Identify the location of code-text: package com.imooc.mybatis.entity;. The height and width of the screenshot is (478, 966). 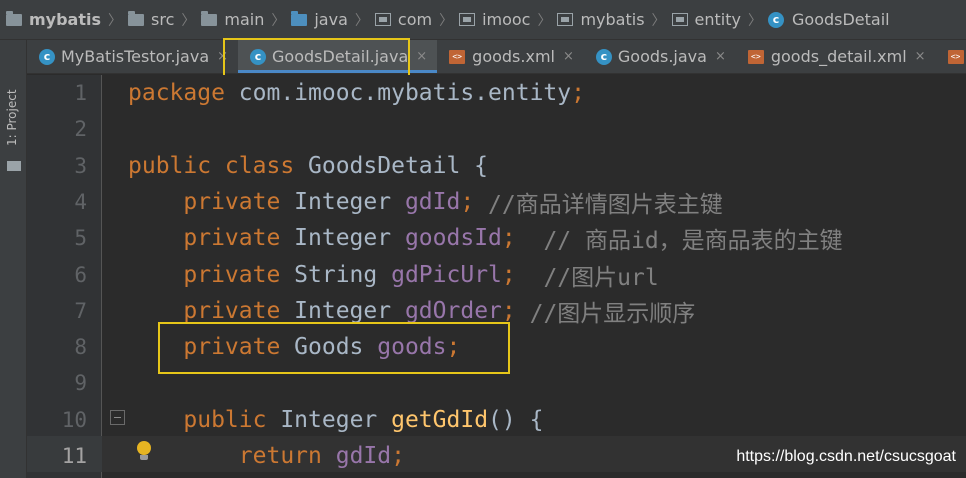
(356, 93).